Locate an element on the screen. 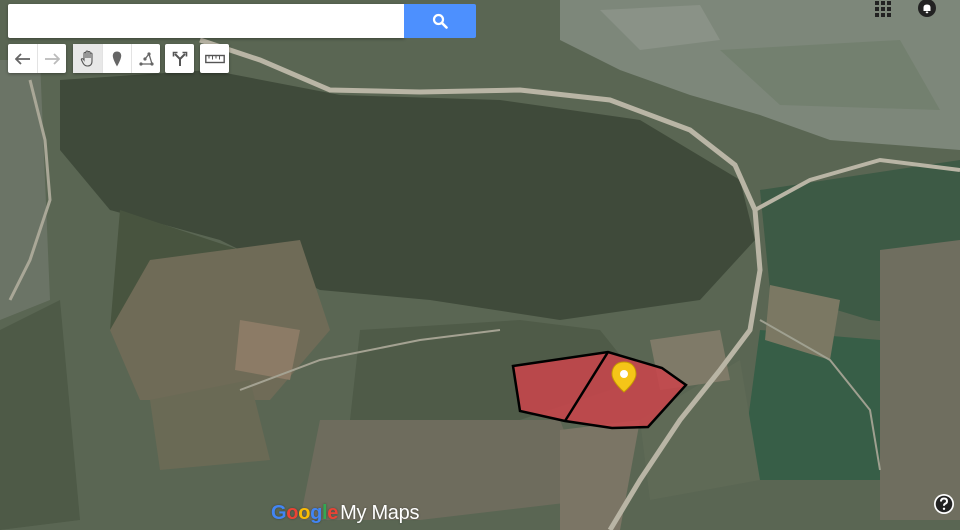 The width and height of the screenshot is (960, 530). directions-icon is located at coordinates (179, 58).